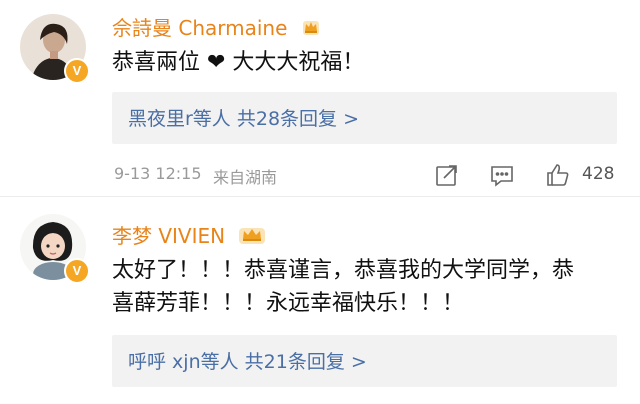 The width and height of the screenshot is (640, 404). What do you see at coordinates (238, 62) in the screenshot?
I see `comment-text: 恭喜兩位 ❤ 大大大祝福！` at bounding box center [238, 62].